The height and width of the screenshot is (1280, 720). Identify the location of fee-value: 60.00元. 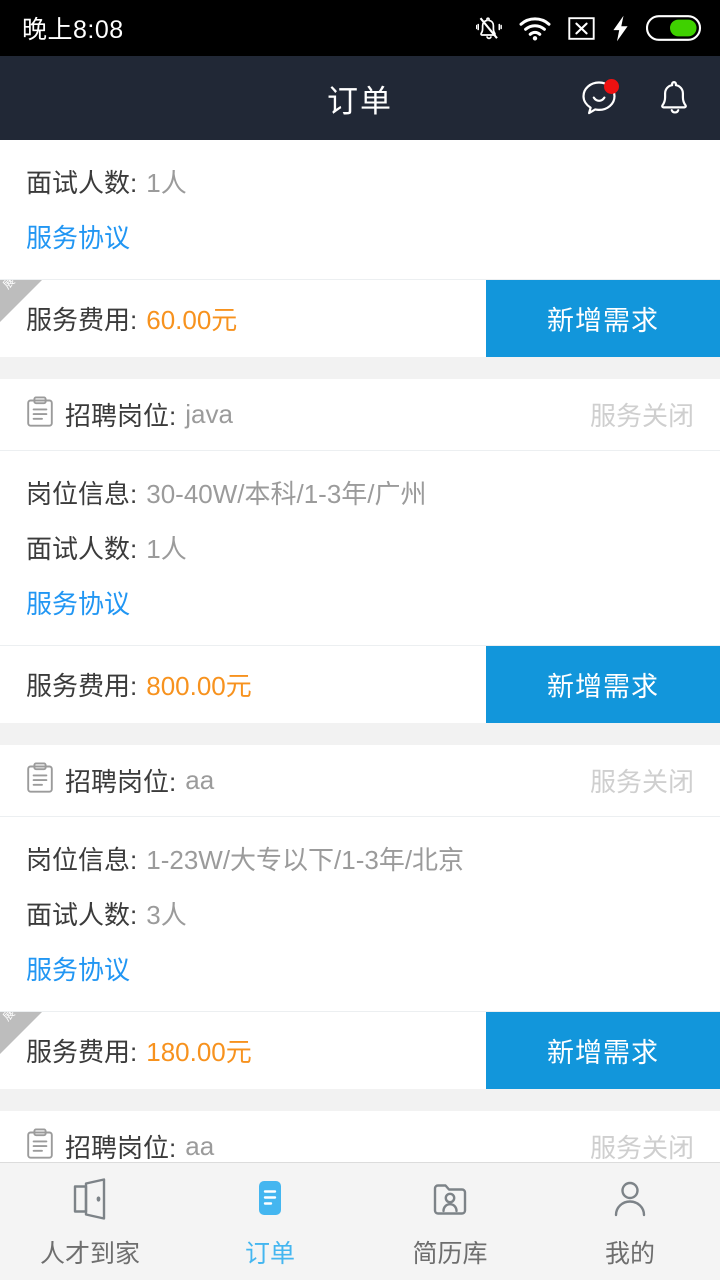
(192, 320).